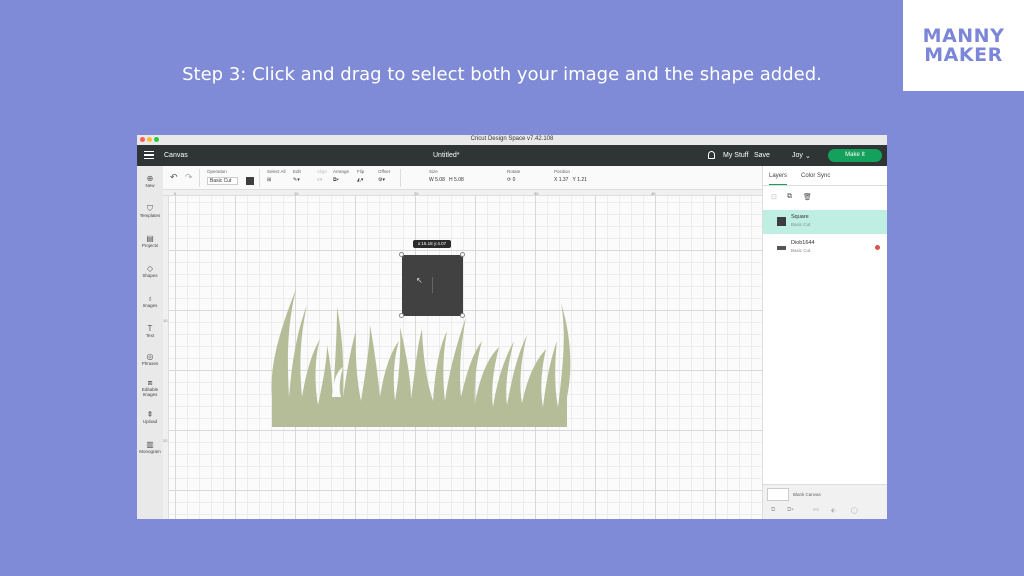  What do you see at coordinates (807, 197) in the screenshot?
I see `trash-icon: 🗑` at bounding box center [807, 197].